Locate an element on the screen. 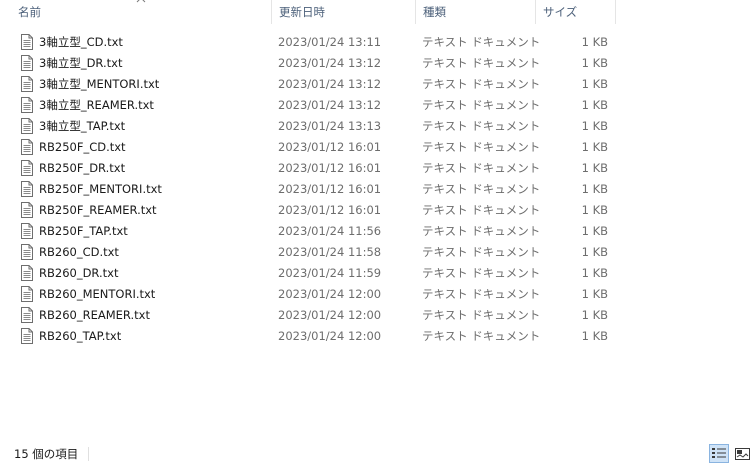 The width and height of the screenshot is (756, 466). file-name: RB260_DR.txt is located at coordinates (79, 272).